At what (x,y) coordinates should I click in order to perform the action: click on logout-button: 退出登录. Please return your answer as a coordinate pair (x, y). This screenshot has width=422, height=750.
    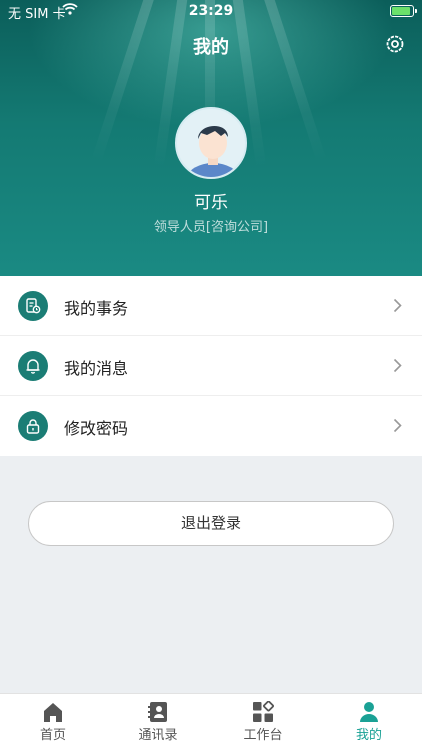
    Looking at the image, I should click on (211, 523).